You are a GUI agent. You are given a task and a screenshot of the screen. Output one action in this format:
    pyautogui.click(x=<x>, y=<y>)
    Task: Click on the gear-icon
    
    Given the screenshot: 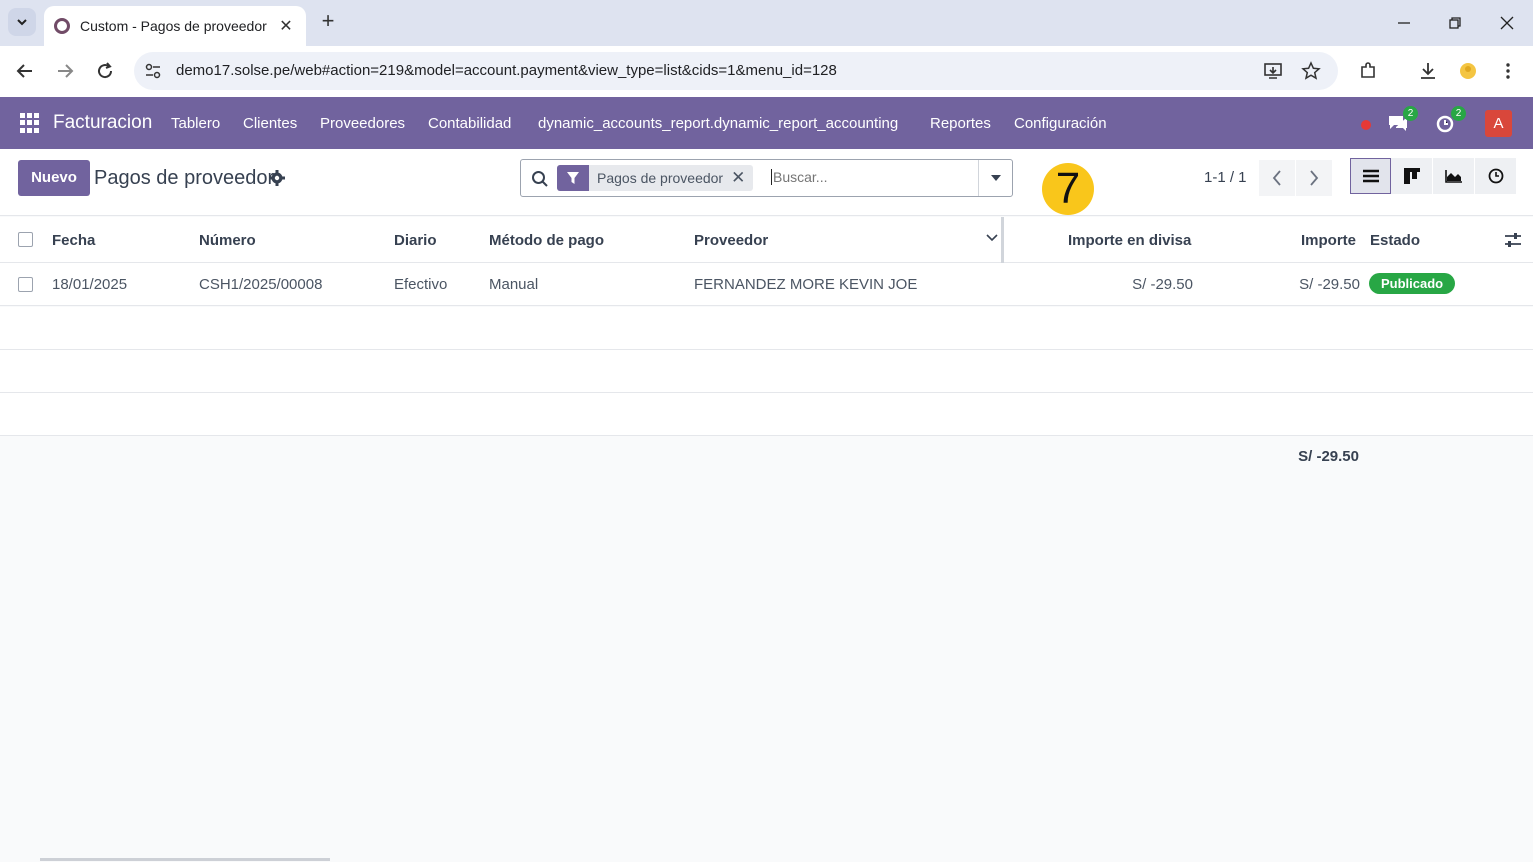 What is the action you would take?
    pyautogui.click(x=277, y=178)
    